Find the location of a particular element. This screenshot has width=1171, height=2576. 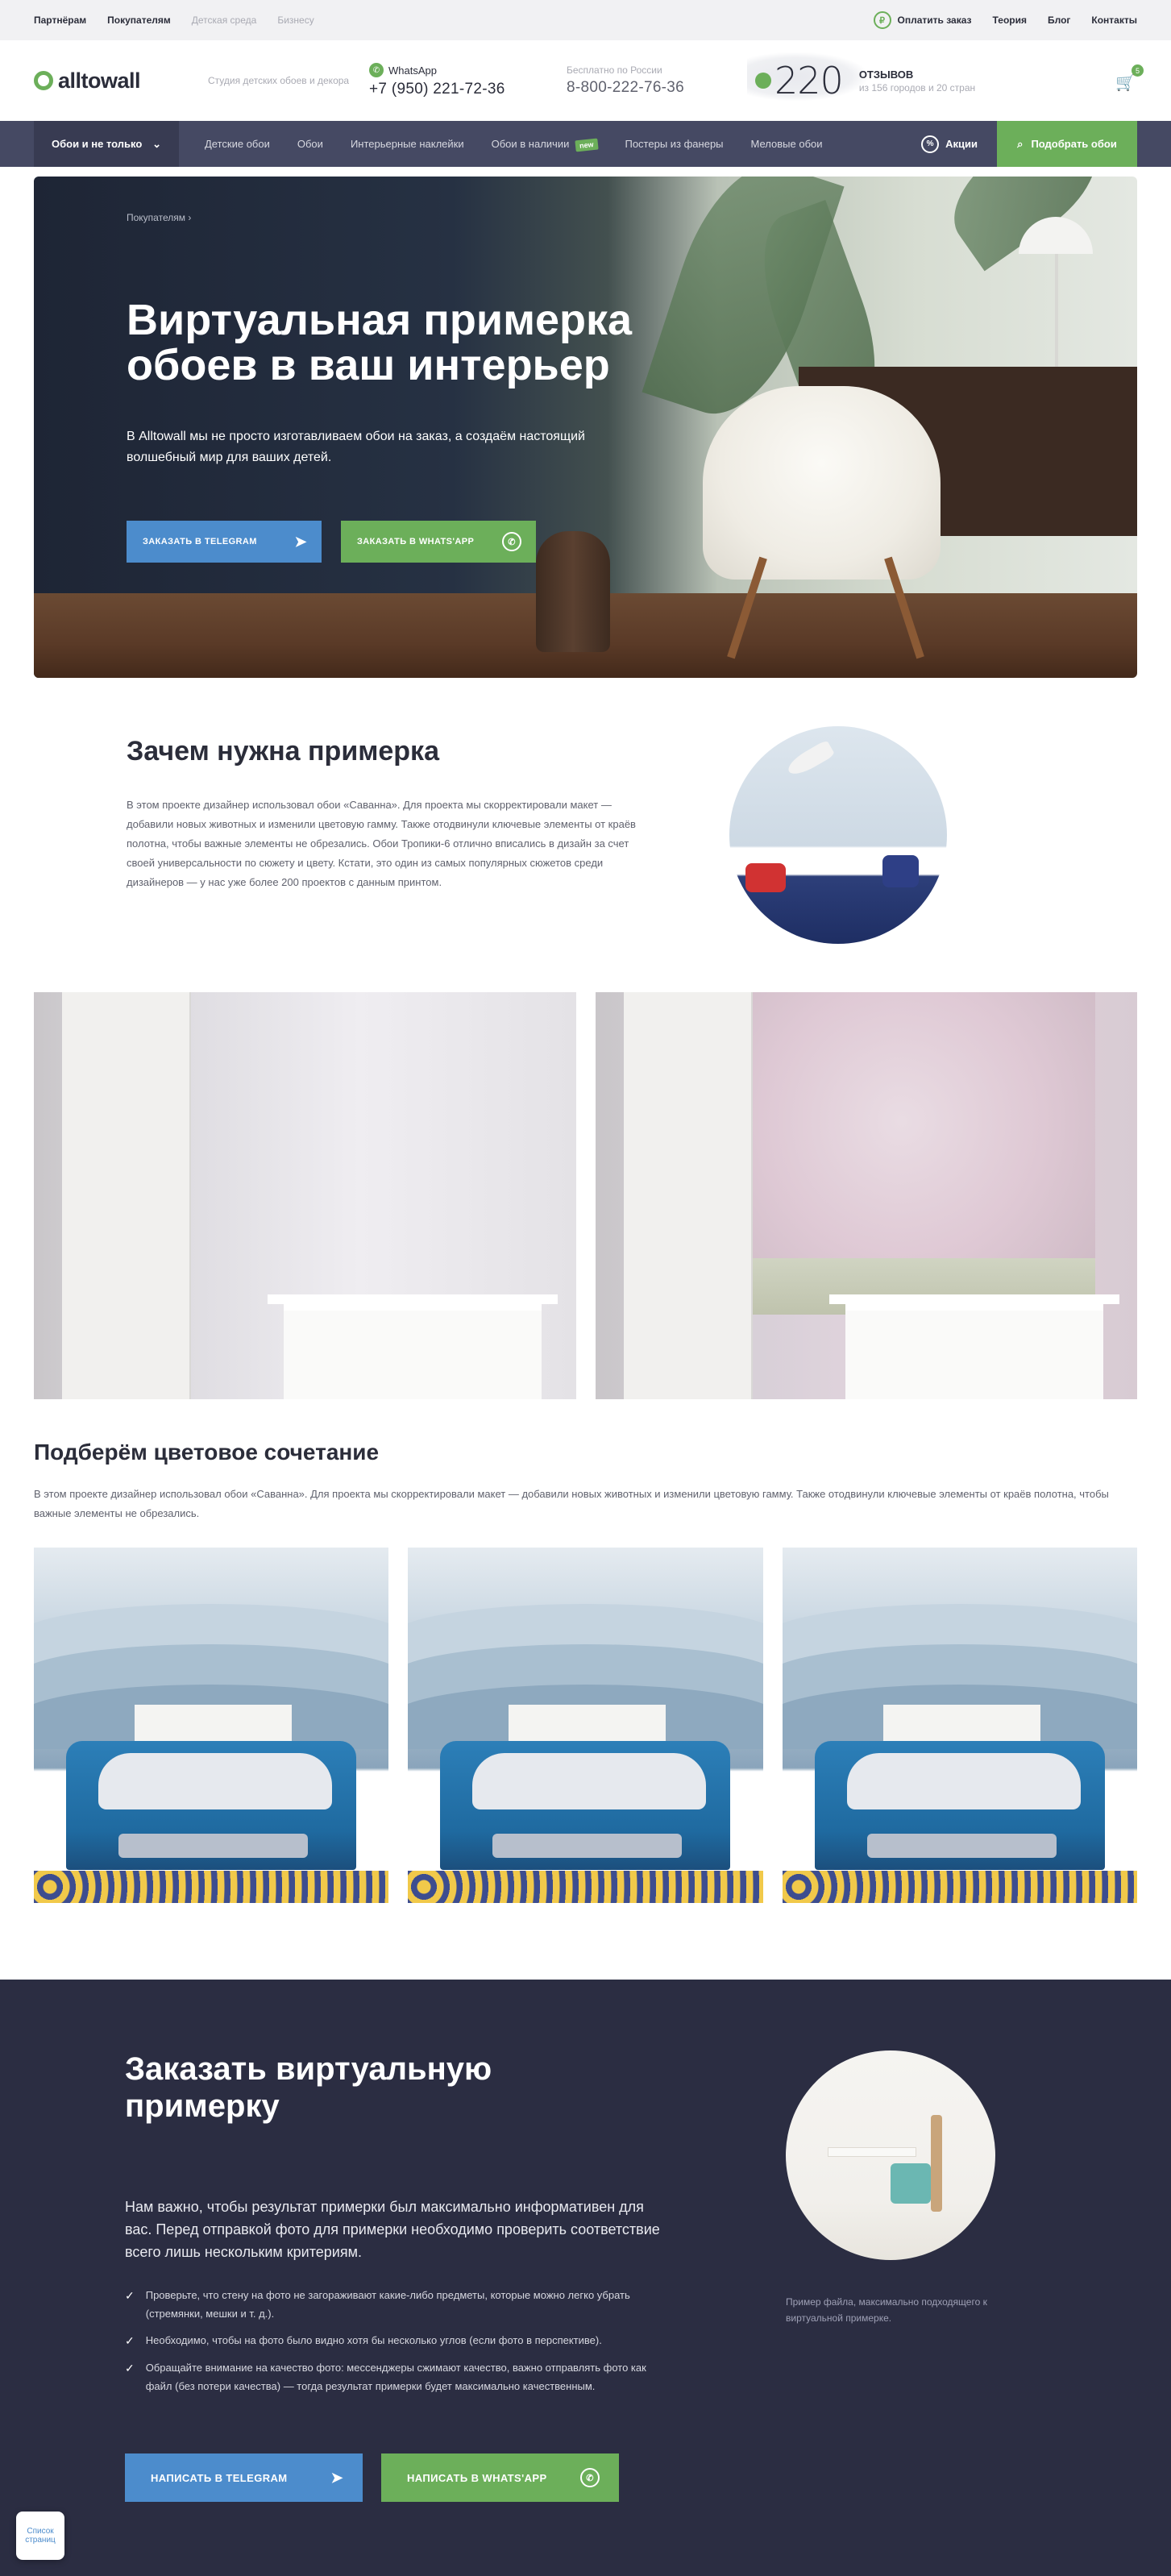

logo: alltowall is located at coordinates (107, 81).